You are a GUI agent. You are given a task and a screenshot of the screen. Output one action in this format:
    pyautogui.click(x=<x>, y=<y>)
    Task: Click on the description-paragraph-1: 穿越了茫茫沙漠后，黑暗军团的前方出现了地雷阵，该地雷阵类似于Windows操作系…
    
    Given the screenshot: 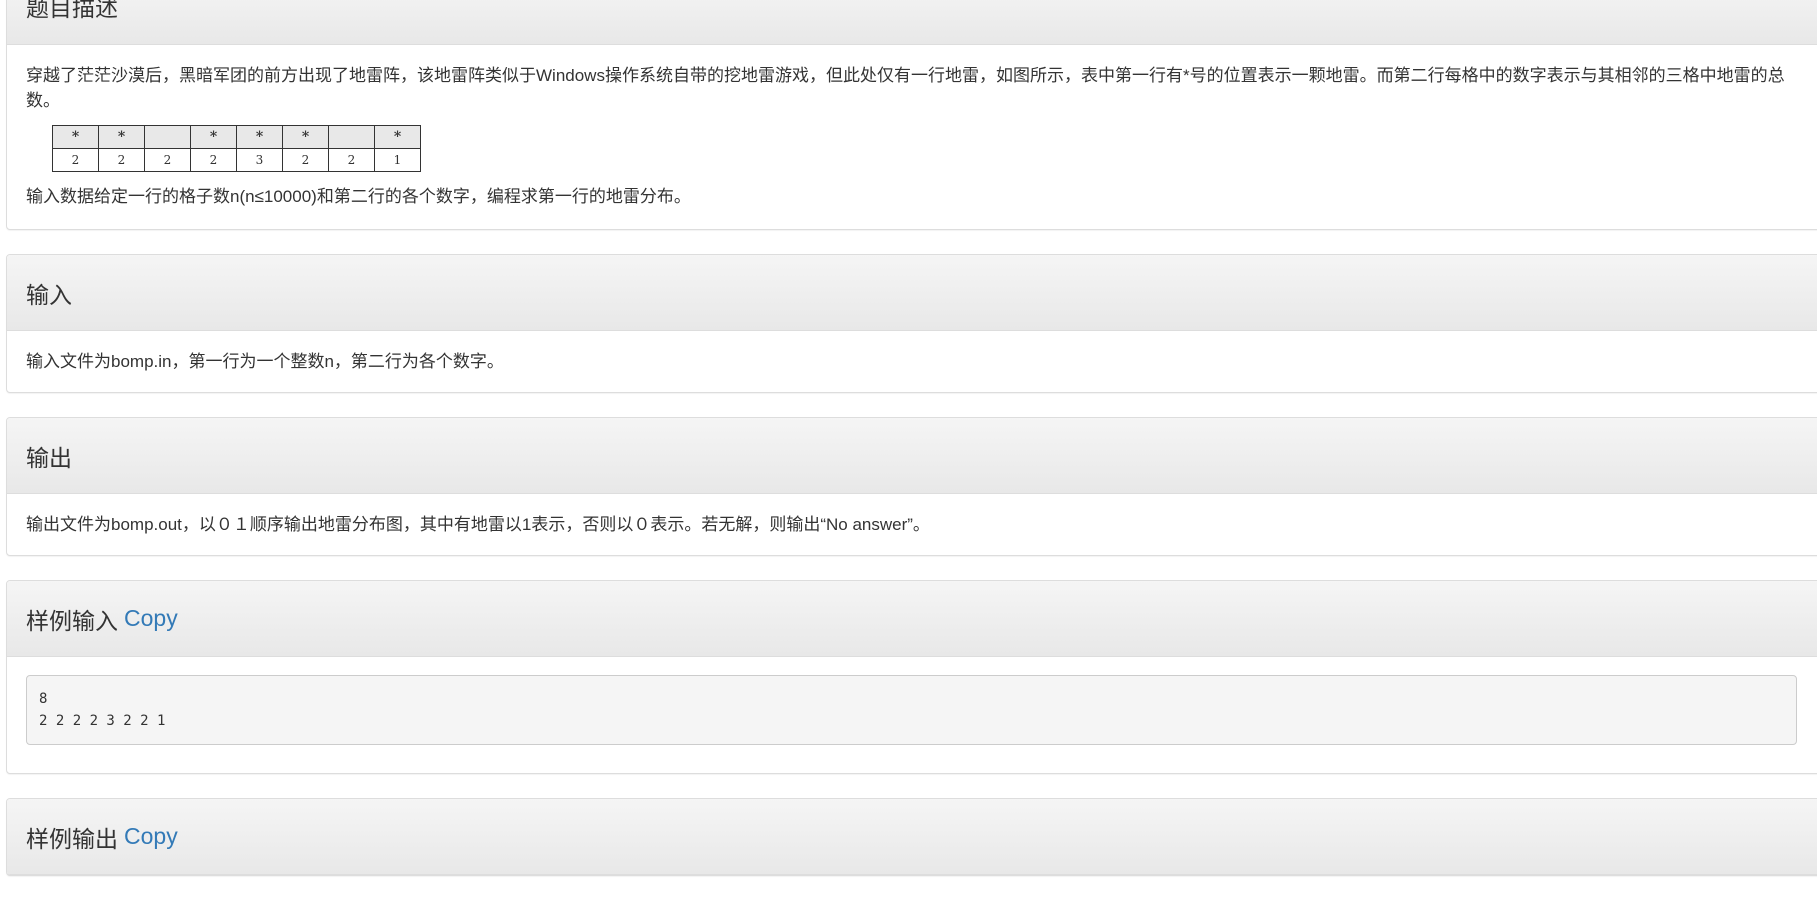 What is the action you would take?
    pyautogui.click(x=905, y=88)
    